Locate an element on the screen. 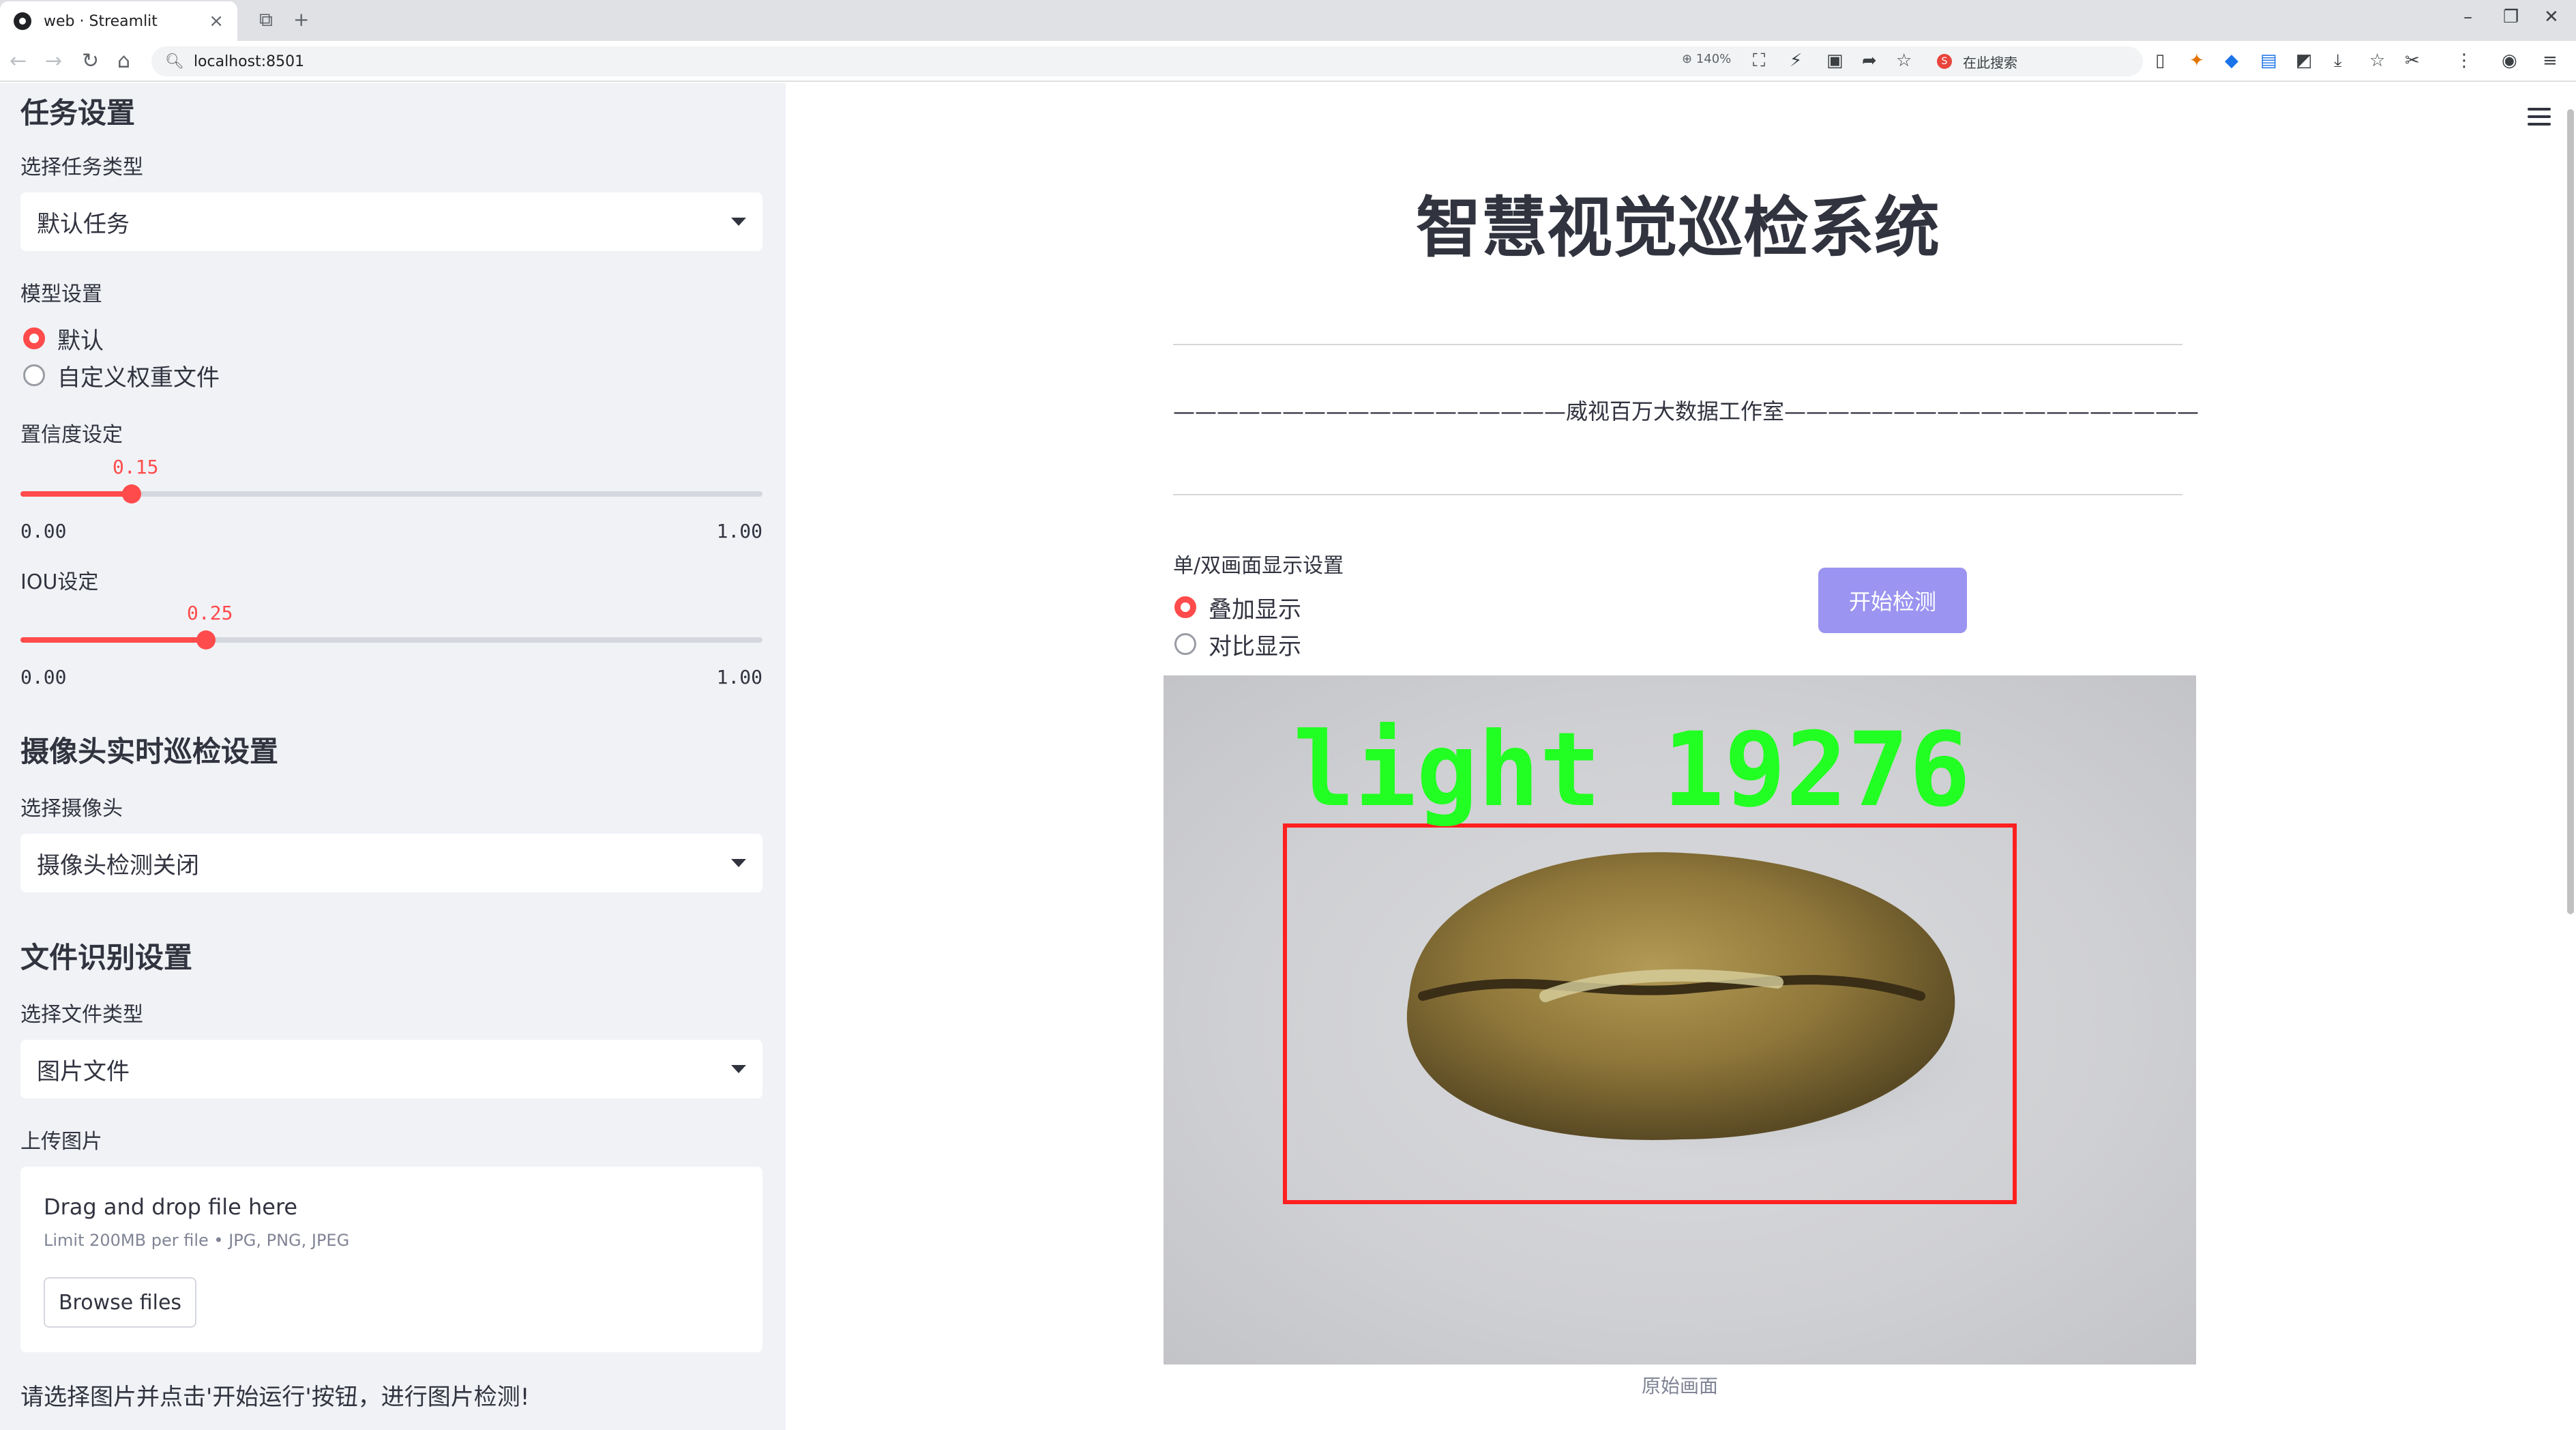 The image size is (2576, 1430). camera-value: 摄像头检测关闭 is located at coordinates (118, 865).